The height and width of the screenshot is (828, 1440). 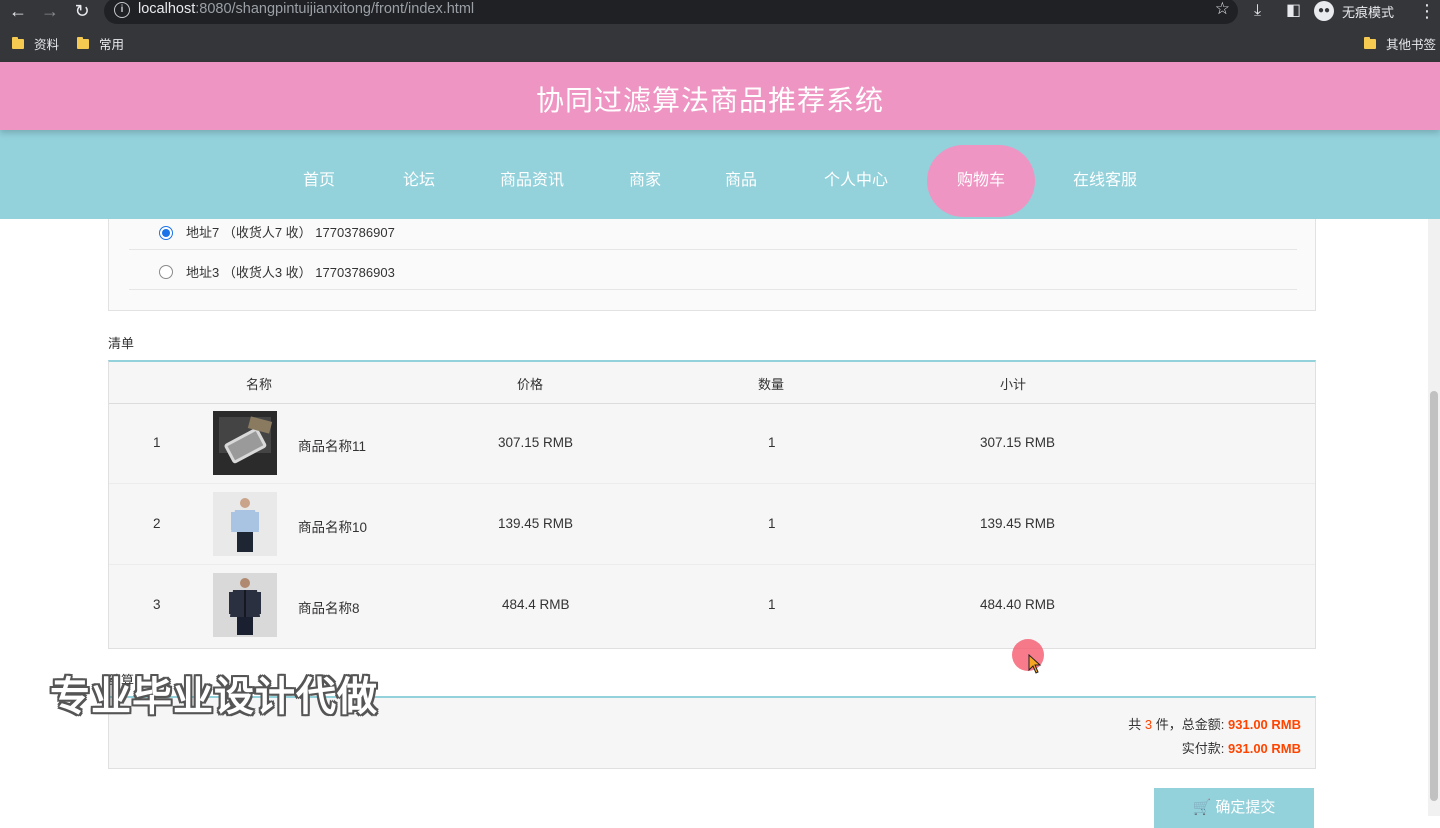 I want to click on product-subtotal: 307.15 RMB, so click(x=1018, y=442).